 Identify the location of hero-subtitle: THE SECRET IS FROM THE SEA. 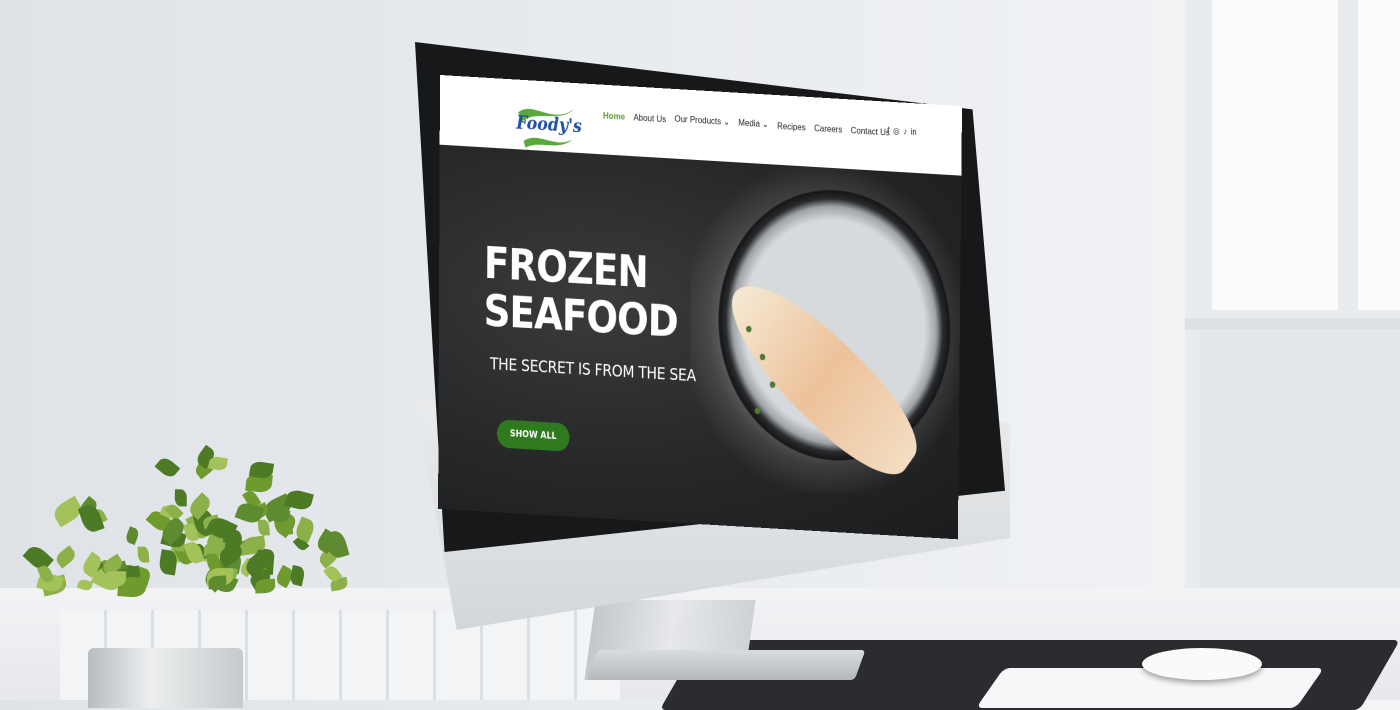
(592, 369).